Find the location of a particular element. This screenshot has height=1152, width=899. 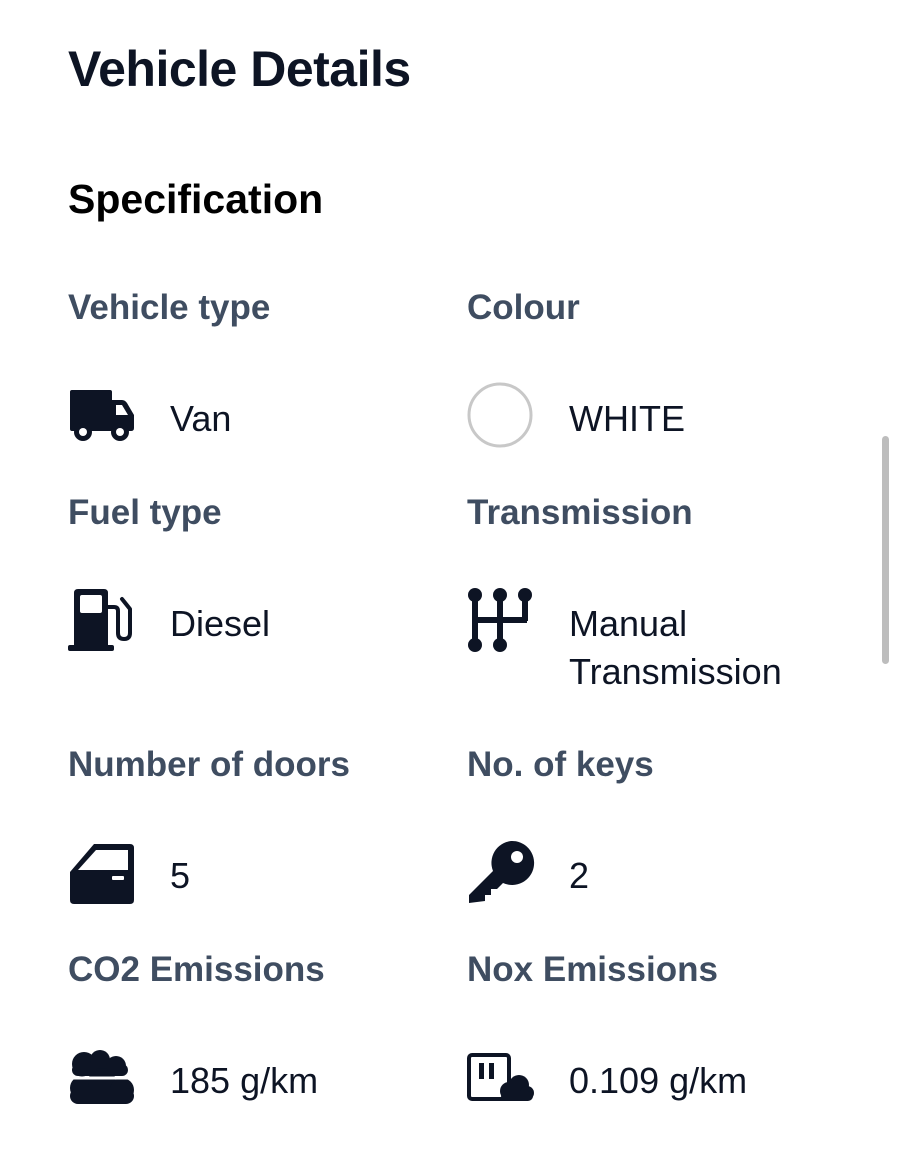

scrollbar is located at coordinates (885, 550).